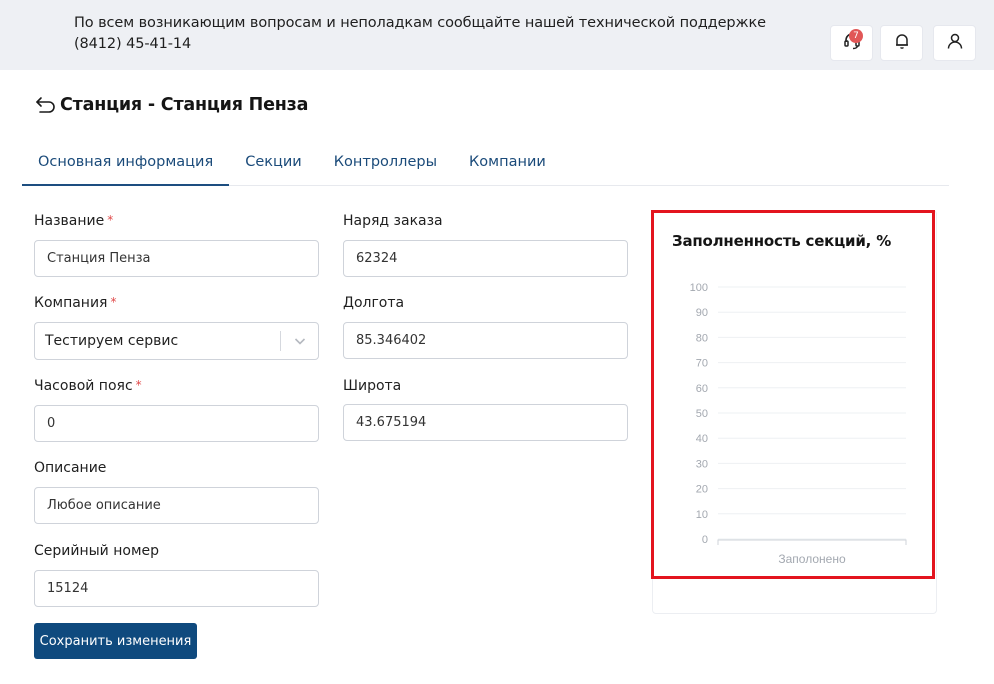  Describe the element at coordinates (88, 386) in the screenshot. I see `timezone-label: Часовой пояс *` at that location.